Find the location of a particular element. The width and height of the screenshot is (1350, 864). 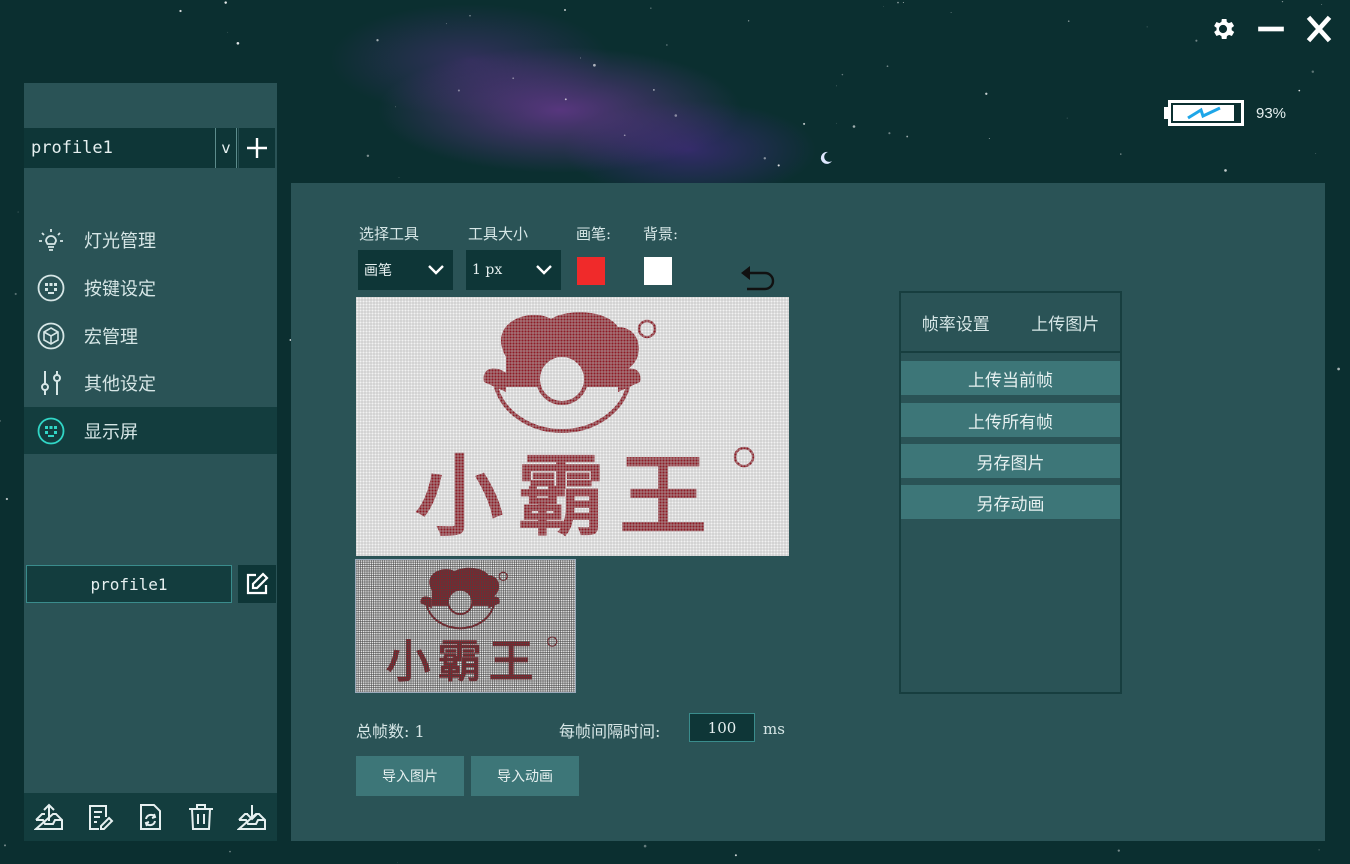

trash-icon is located at coordinates (201, 817).